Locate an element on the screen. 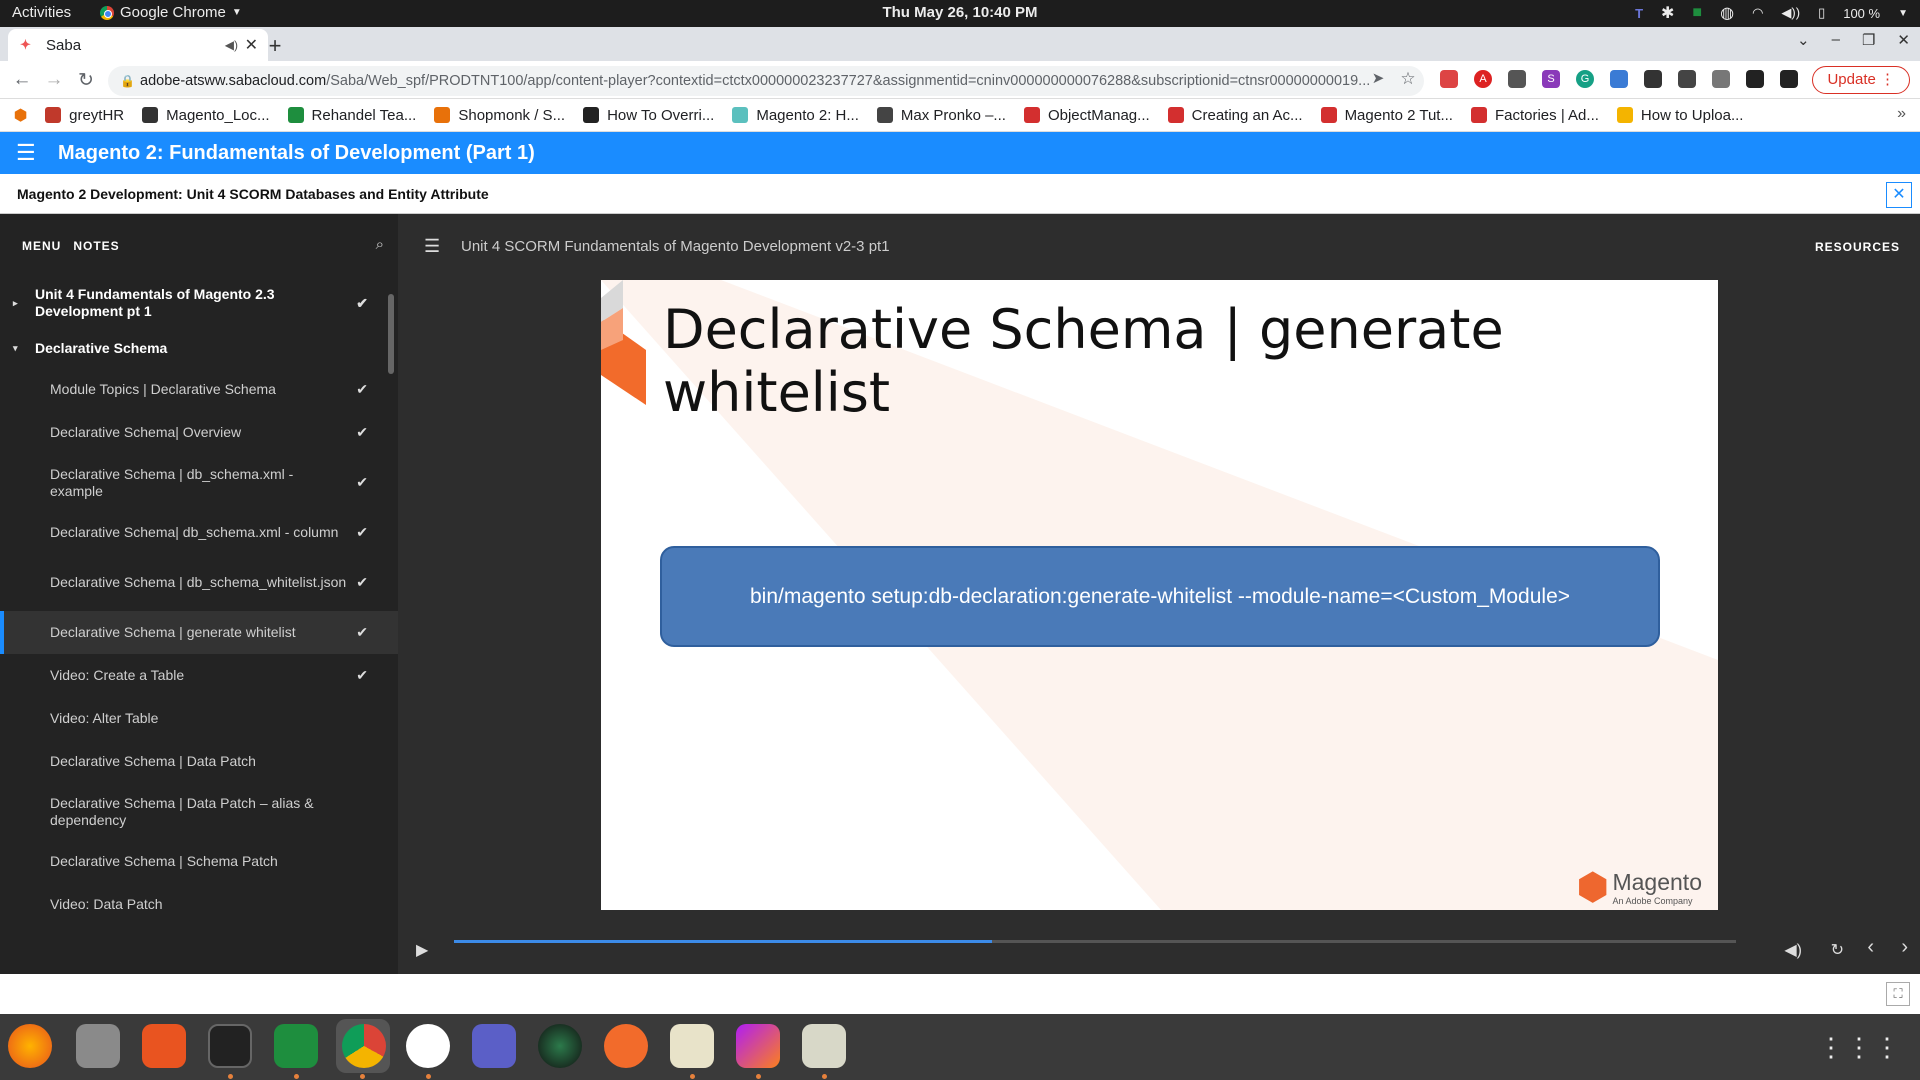 The image size is (1920, 1080). tab-notes: NOTES is located at coordinates (96, 246).